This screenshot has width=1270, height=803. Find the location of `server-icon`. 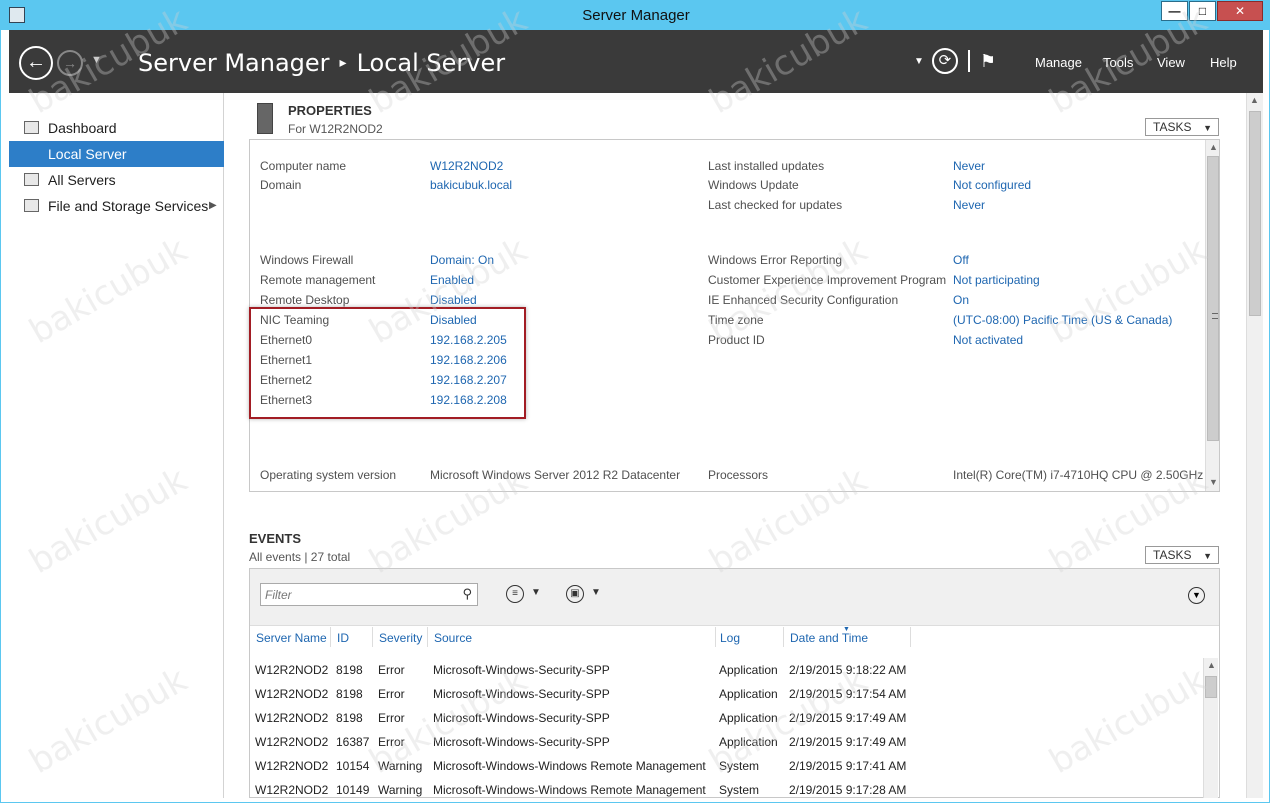

server-icon is located at coordinates (265, 118).